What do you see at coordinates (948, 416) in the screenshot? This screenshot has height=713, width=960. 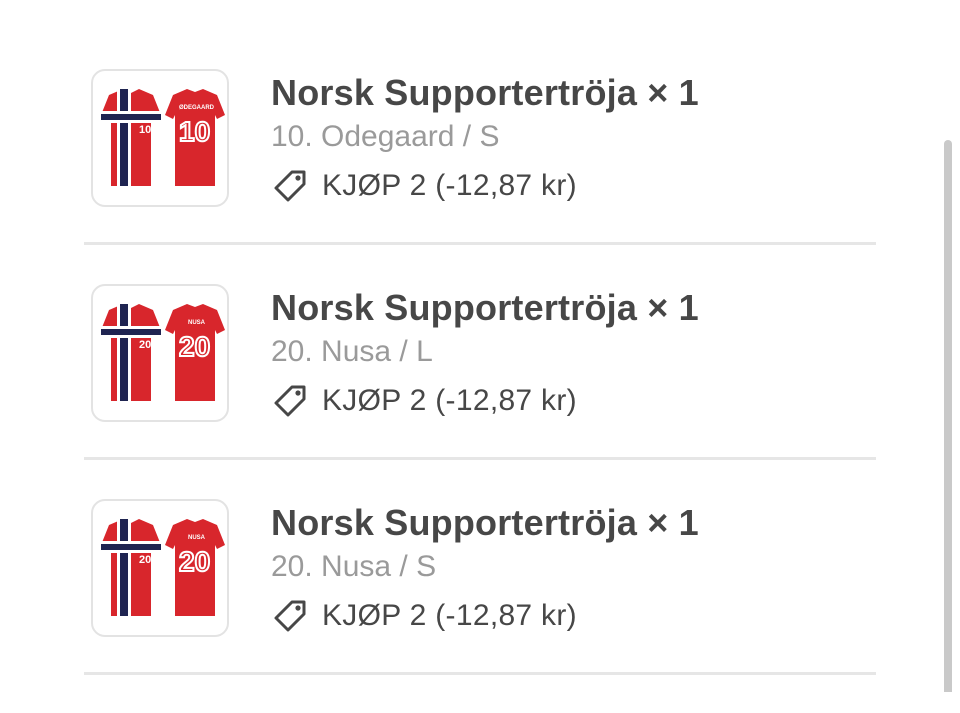 I see `vertical-scrollbar` at bounding box center [948, 416].